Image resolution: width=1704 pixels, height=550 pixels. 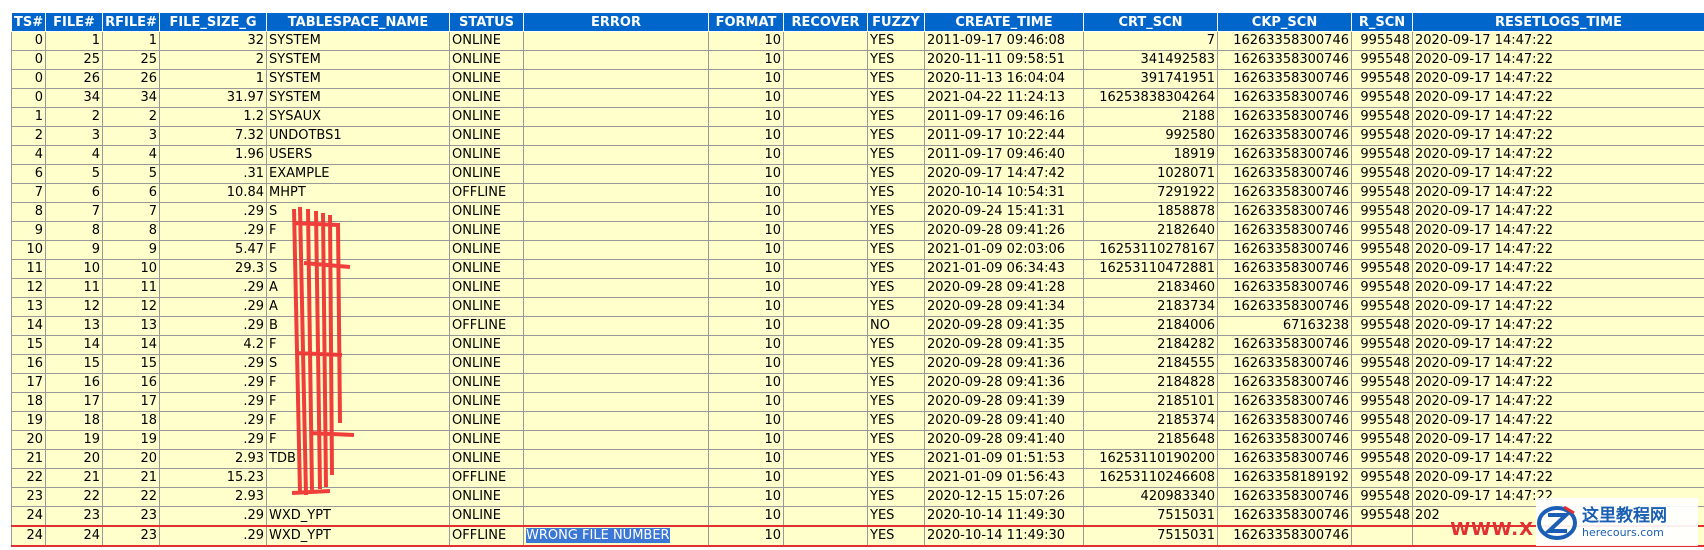 What do you see at coordinates (1004, 440) in the screenshot?
I see `table-cell: 2020-09-28 09:41:40` at bounding box center [1004, 440].